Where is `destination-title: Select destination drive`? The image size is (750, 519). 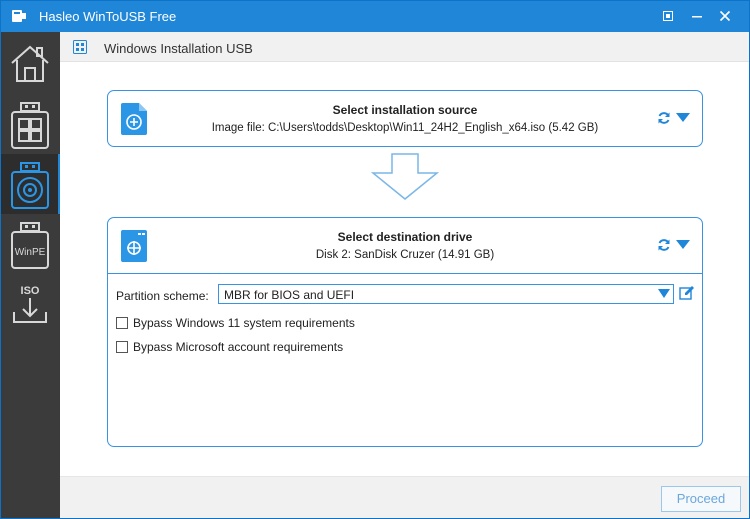
destination-title: Select destination drive is located at coordinates (405, 237).